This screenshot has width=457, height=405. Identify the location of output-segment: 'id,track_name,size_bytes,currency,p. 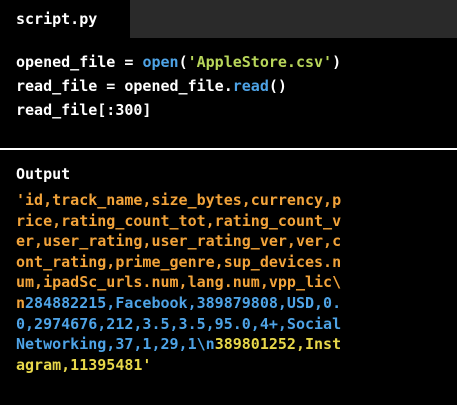
(179, 200).